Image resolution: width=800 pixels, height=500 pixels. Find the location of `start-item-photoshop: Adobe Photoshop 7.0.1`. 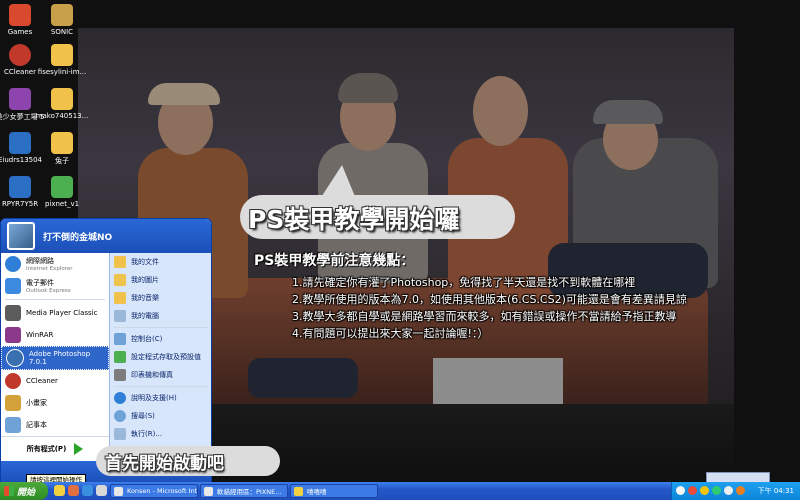

start-item-photoshop: Adobe Photoshop 7.0.1 is located at coordinates (55, 358).